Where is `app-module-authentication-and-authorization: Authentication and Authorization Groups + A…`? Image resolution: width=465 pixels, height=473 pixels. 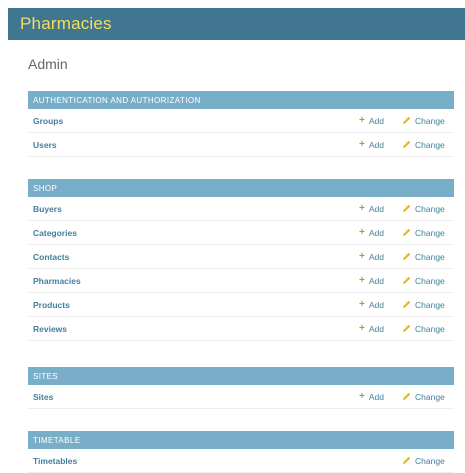
app-module-authentication-and-authorization: Authentication and Authorization Groups + A… is located at coordinates (241, 124).